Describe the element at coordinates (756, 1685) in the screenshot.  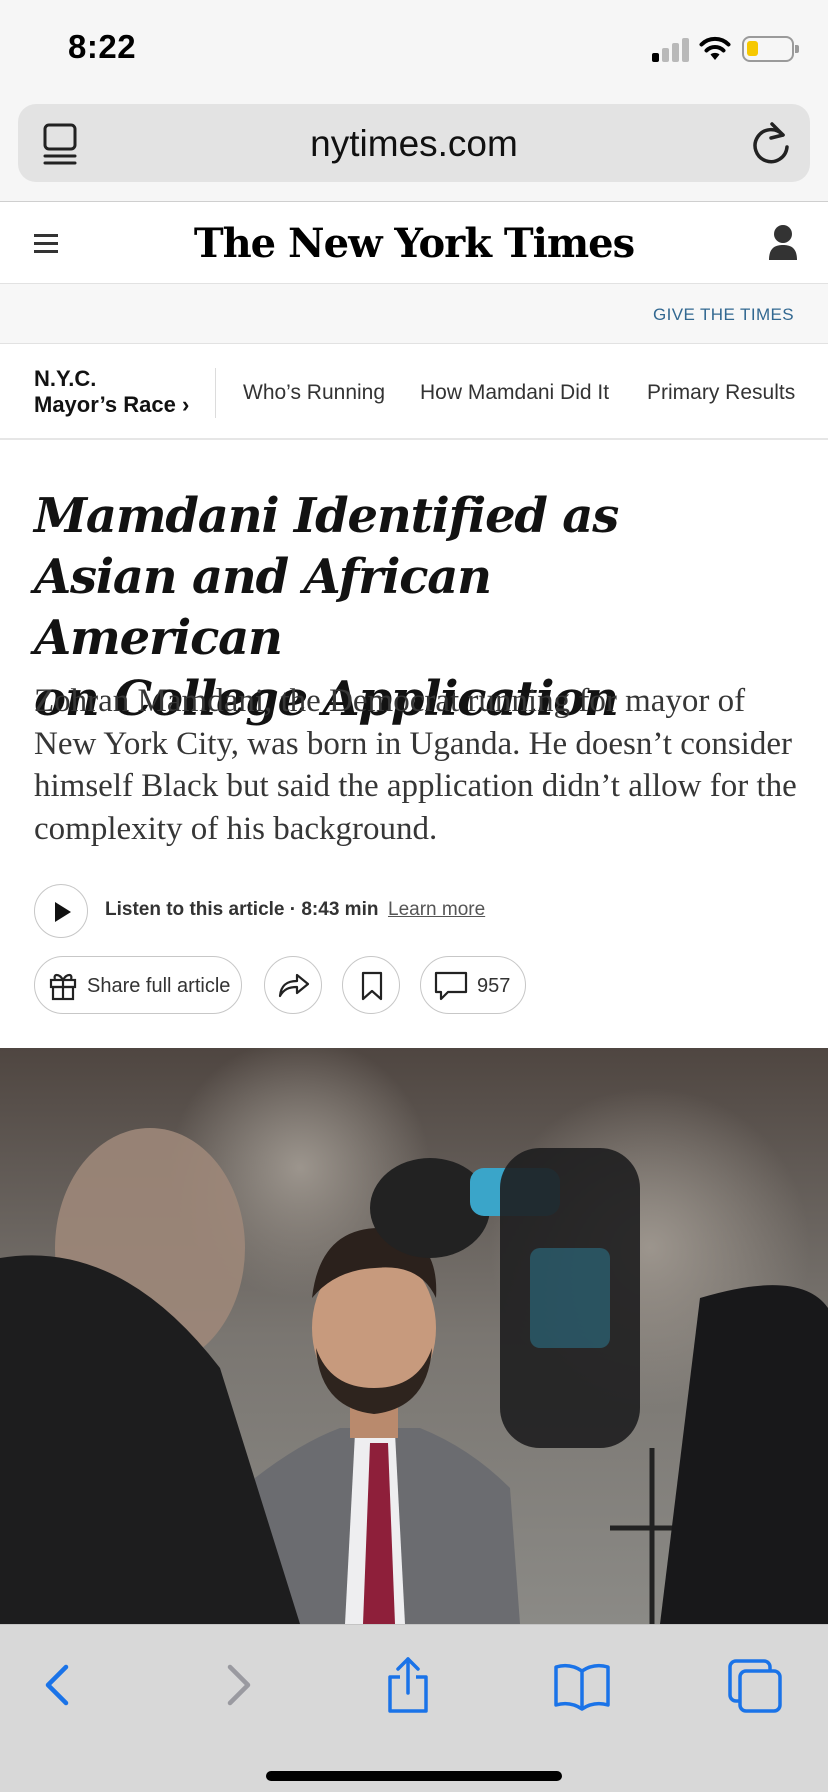
I see `tabs-icon` at that location.